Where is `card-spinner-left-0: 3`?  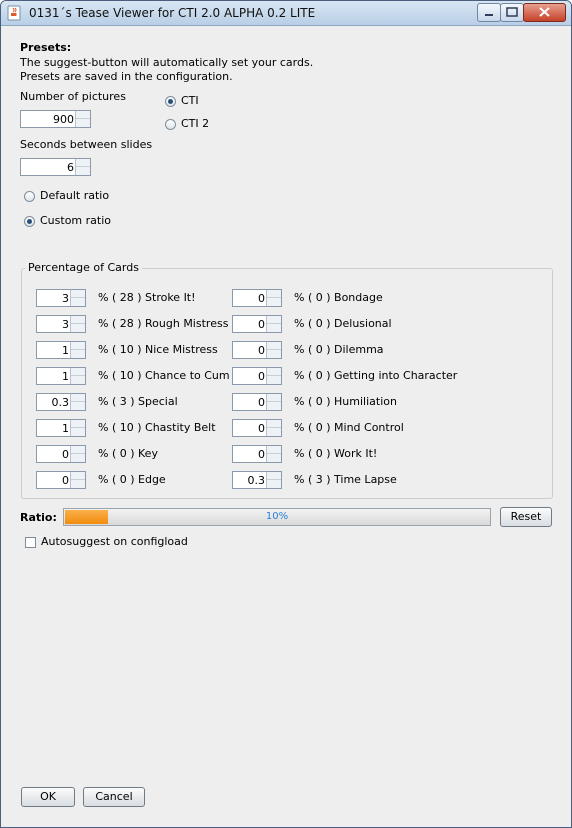
card-spinner-left-0: 3 is located at coordinates (61, 298).